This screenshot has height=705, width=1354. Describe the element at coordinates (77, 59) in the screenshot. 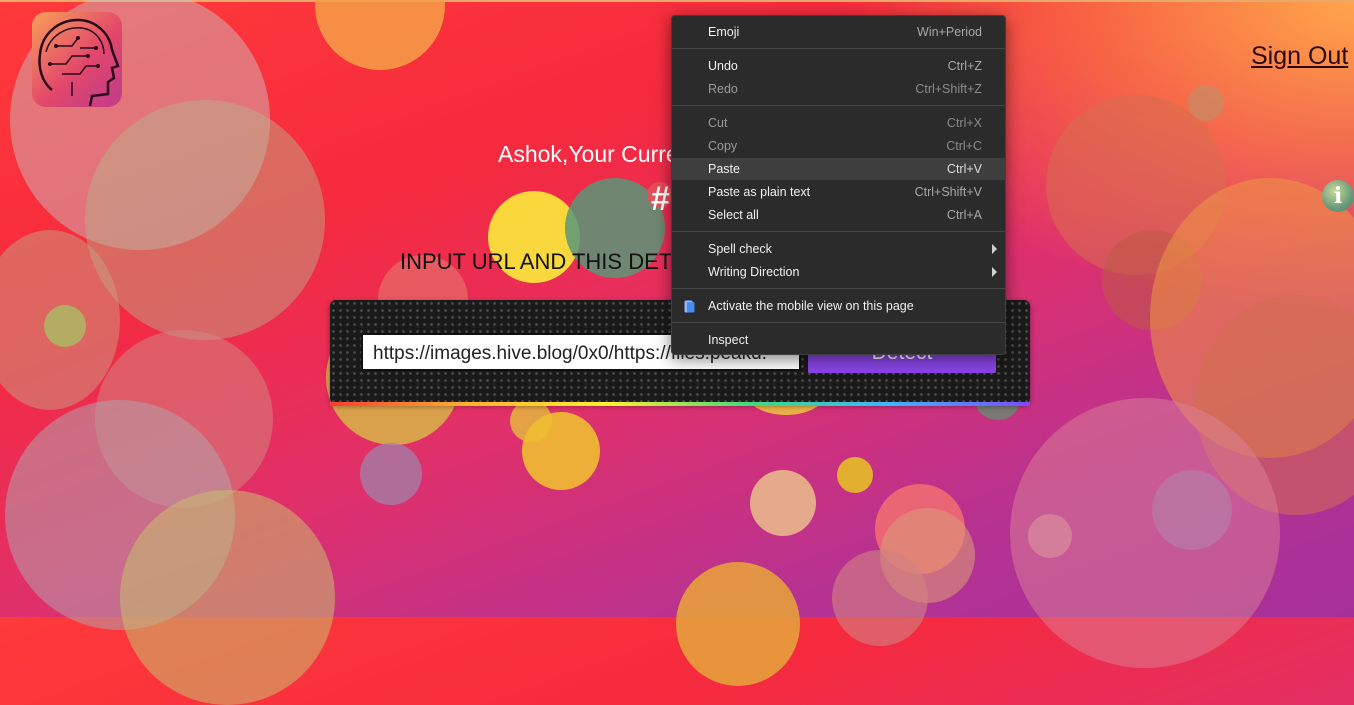

I see `brain-logo-icon` at that location.